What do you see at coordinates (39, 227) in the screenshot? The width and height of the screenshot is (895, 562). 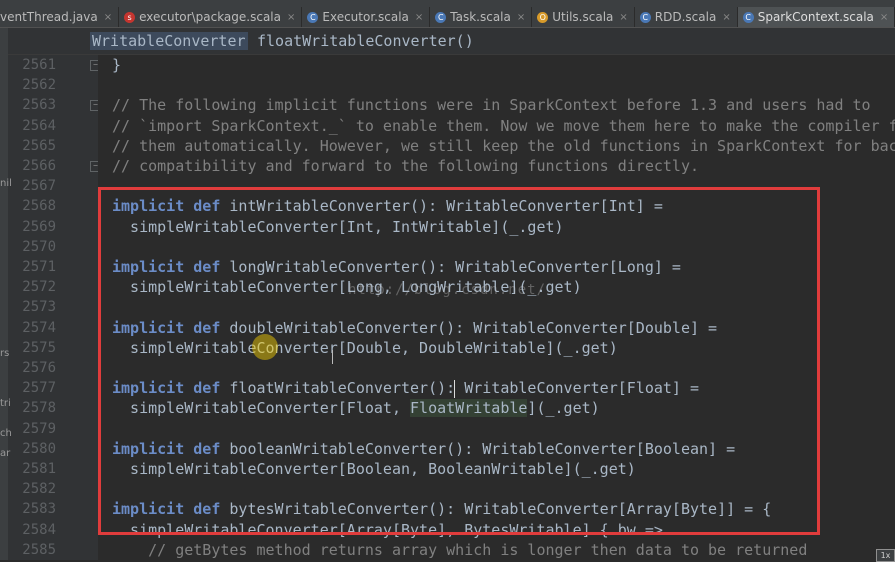 I see `line-number: 2569` at bounding box center [39, 227].